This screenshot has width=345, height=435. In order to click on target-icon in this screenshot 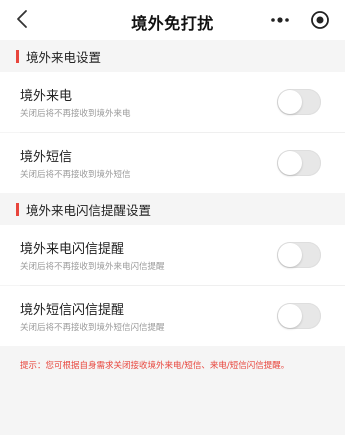, I will do `click(320, 20)`.